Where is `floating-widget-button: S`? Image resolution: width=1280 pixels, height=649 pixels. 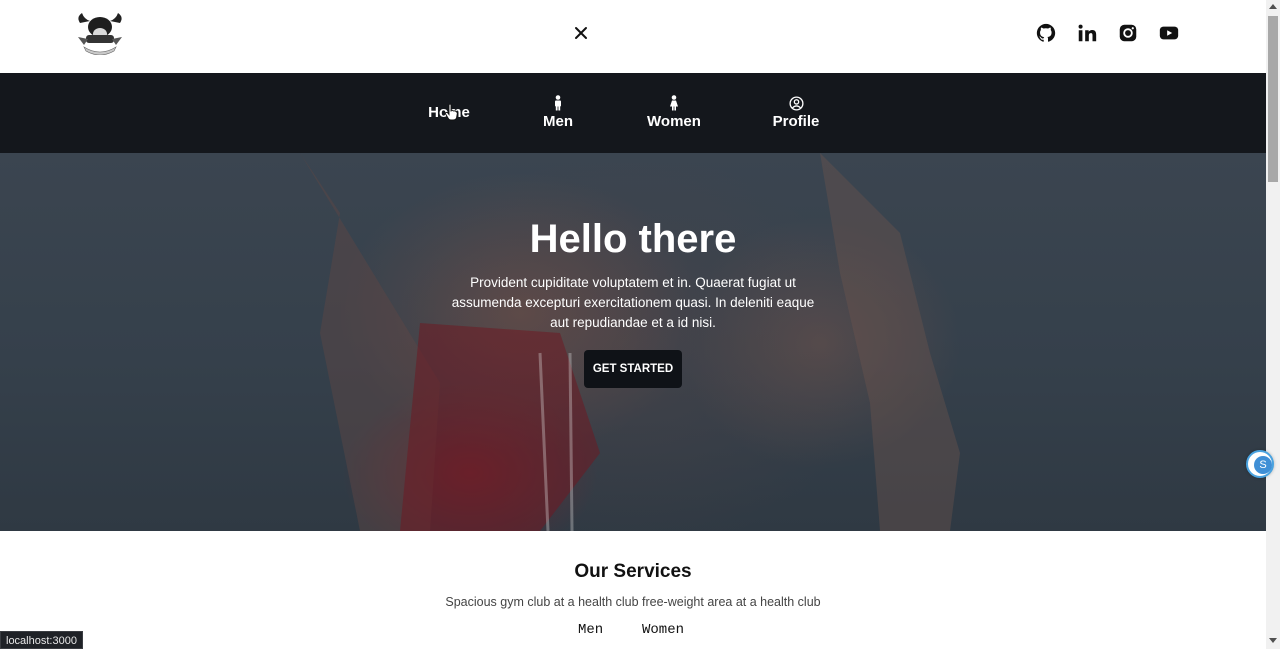 floating-widget-button: S is located at coordinates (1260, 464).